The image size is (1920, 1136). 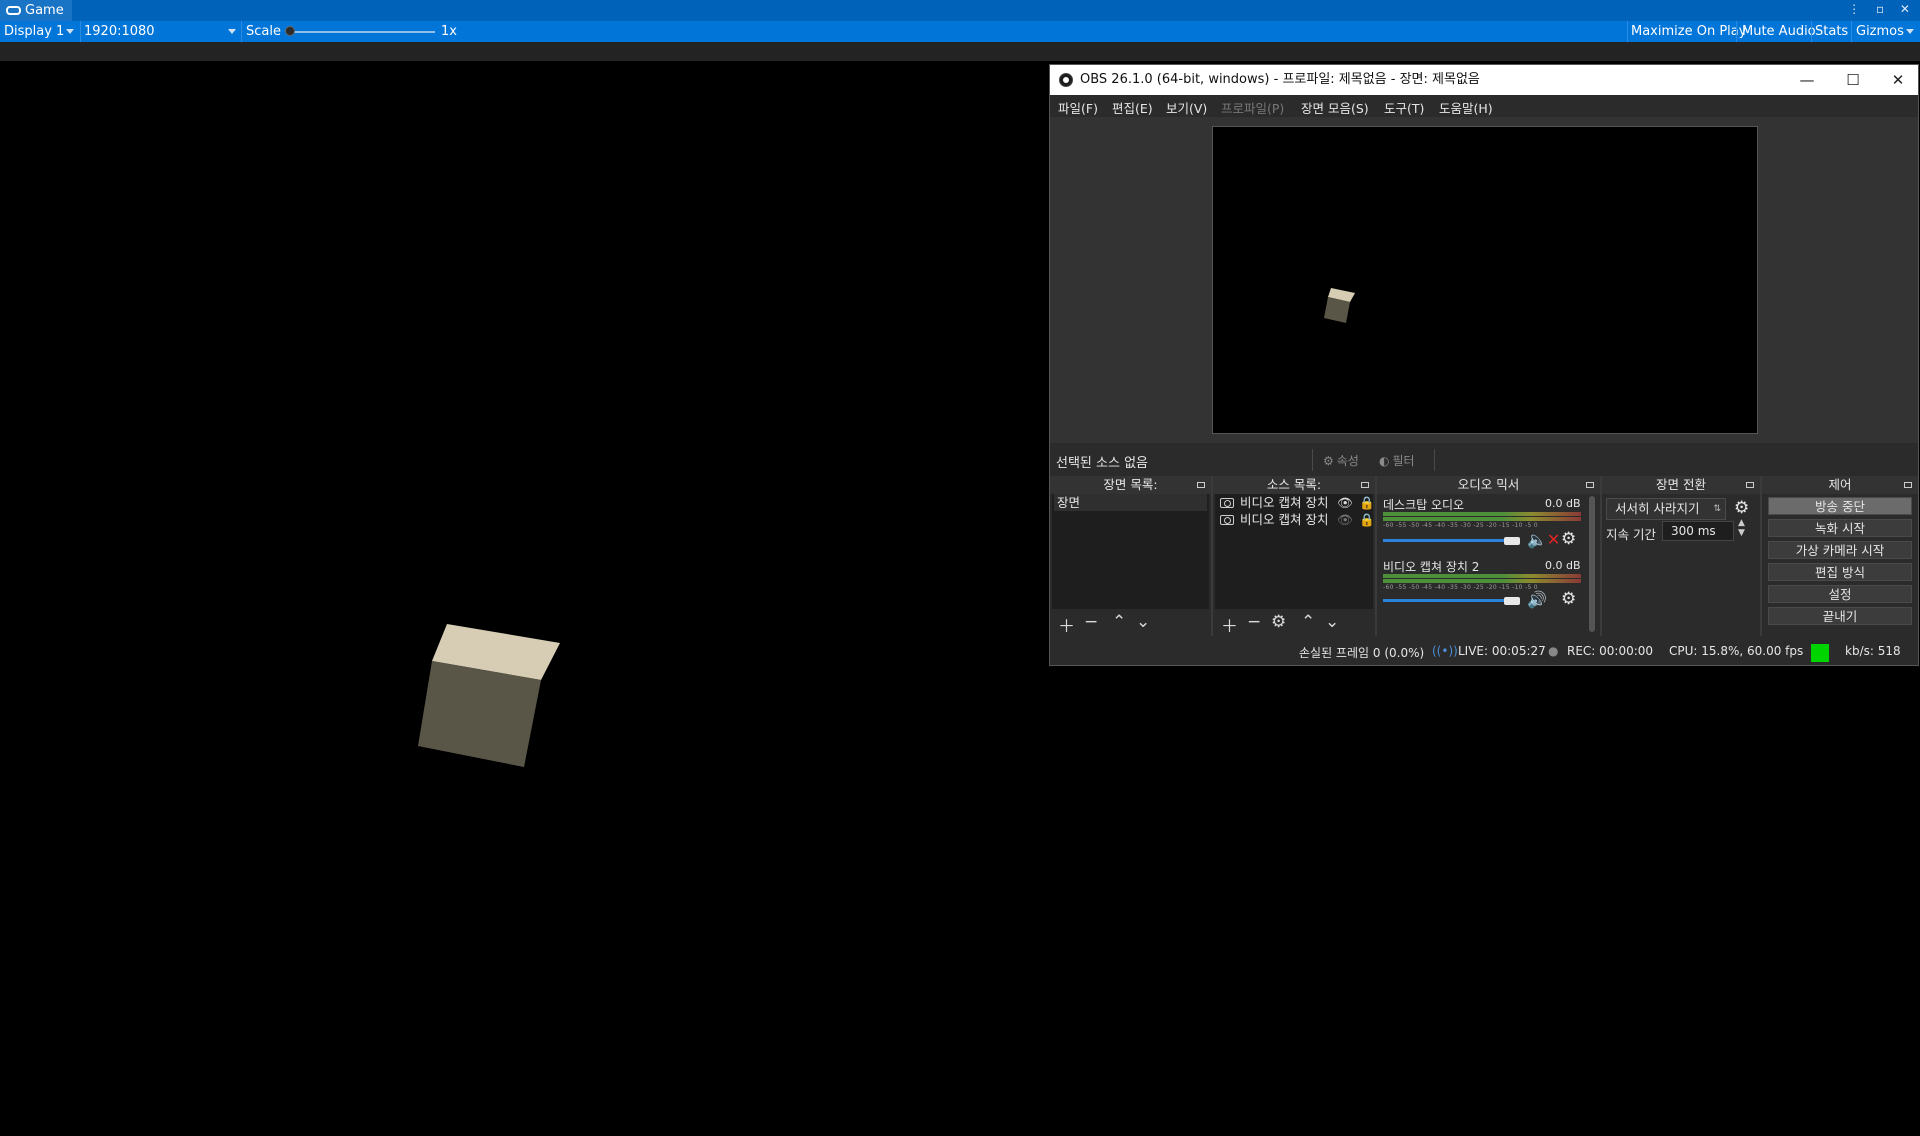 I want to click on eye-hidden-icon: 👁, so click(x=1345, y=519).